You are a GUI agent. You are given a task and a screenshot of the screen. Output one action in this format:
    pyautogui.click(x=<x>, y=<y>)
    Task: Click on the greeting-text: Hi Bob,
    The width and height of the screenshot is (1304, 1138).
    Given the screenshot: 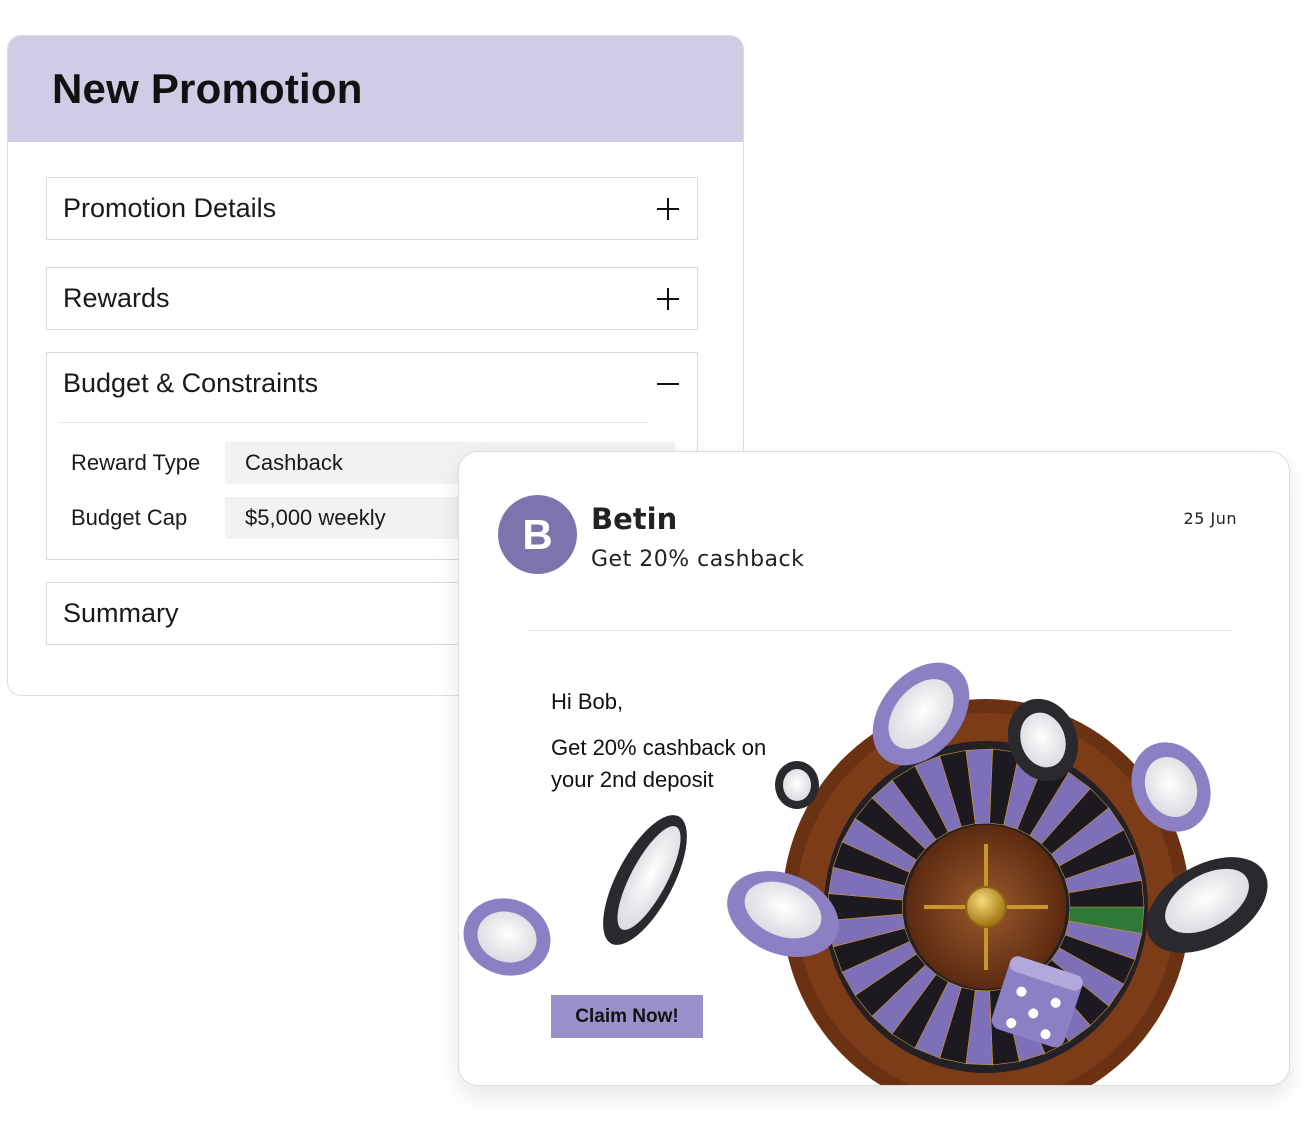 What is the action you would take?
    pyautogui.click(x=587, y=701)
    